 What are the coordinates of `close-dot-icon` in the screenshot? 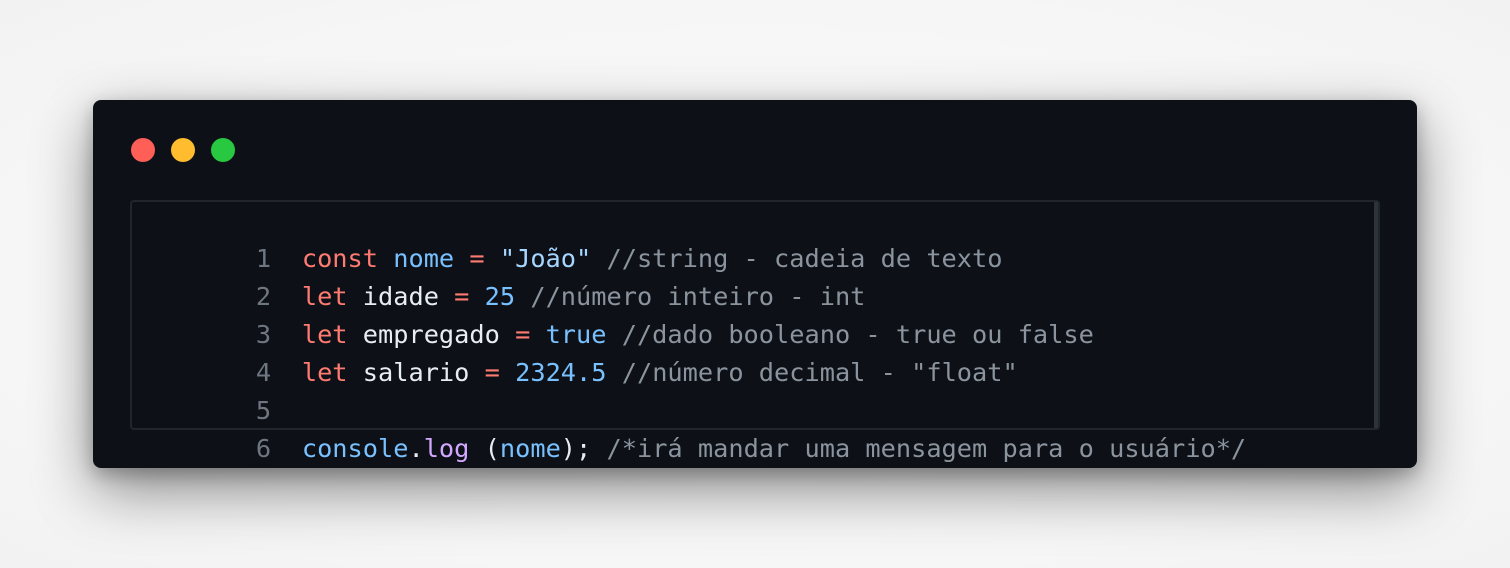 It's located at (143, 150).